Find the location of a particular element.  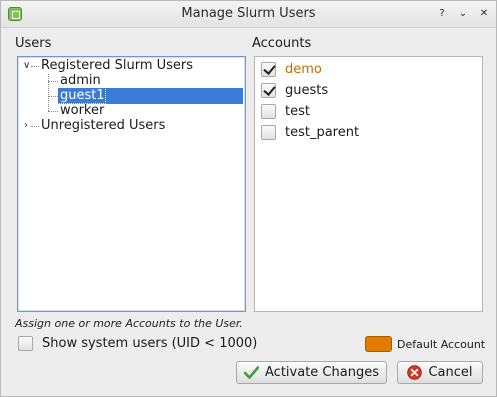

show-system-users-checkbox is located at coordinates (25, 343).